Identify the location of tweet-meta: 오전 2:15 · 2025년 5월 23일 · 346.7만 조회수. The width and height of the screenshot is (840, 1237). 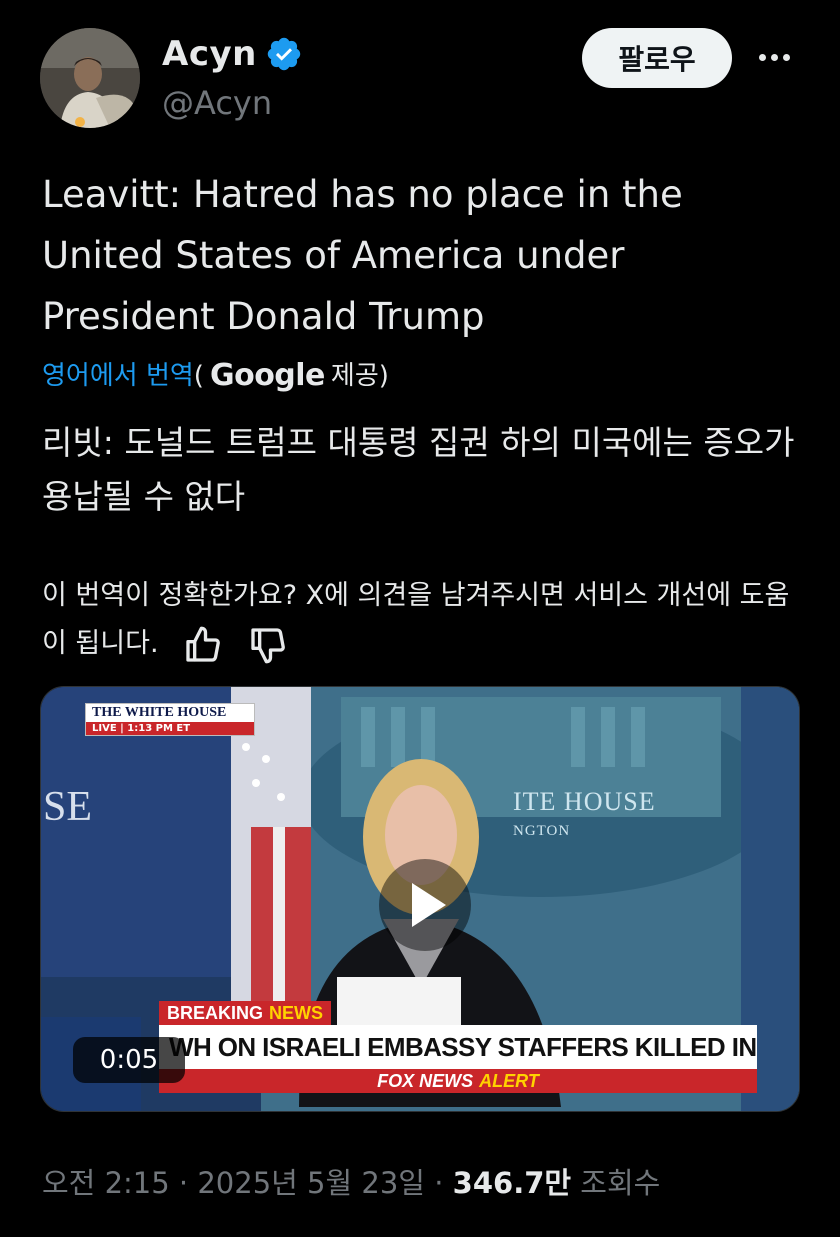
(351, 1181).